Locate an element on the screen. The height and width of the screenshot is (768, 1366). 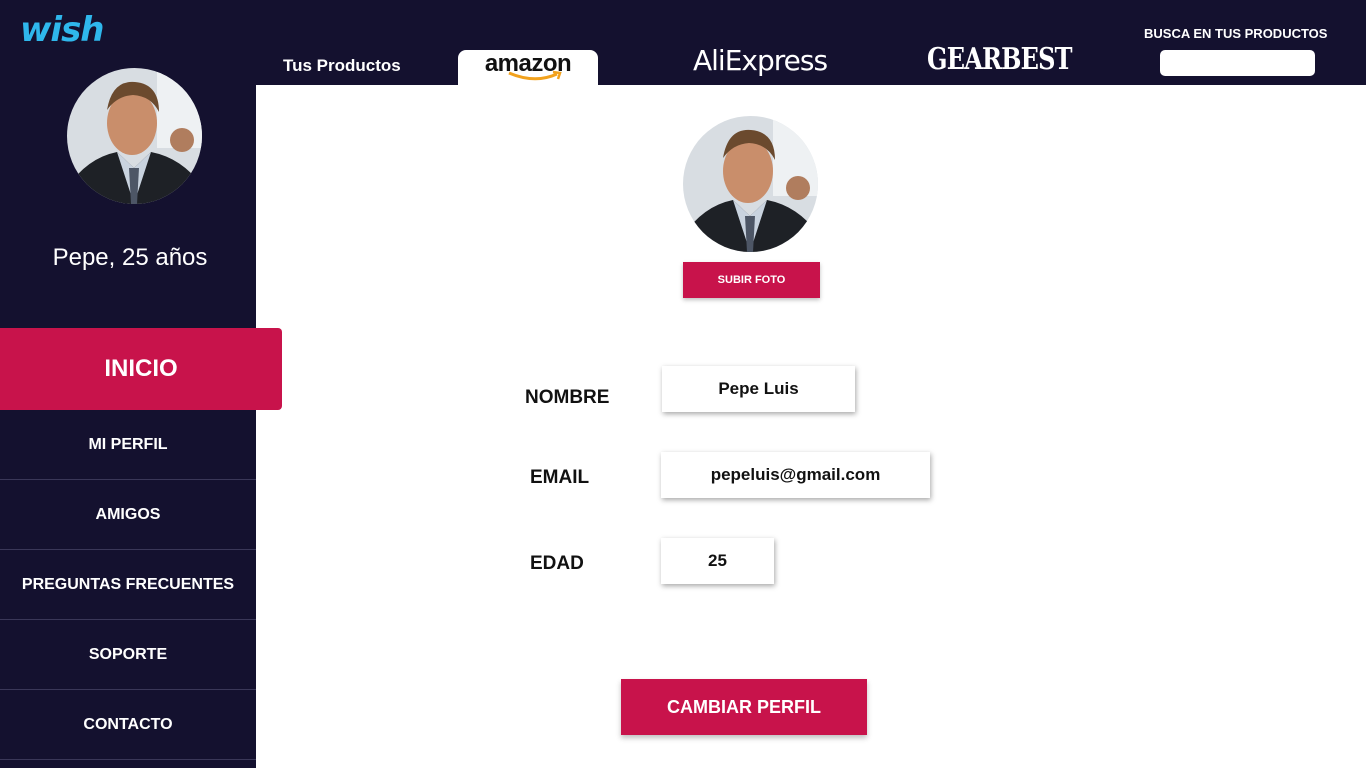
sidebar-item-mi-perfil: MI PERFIL is located at coordinates (128, 445).